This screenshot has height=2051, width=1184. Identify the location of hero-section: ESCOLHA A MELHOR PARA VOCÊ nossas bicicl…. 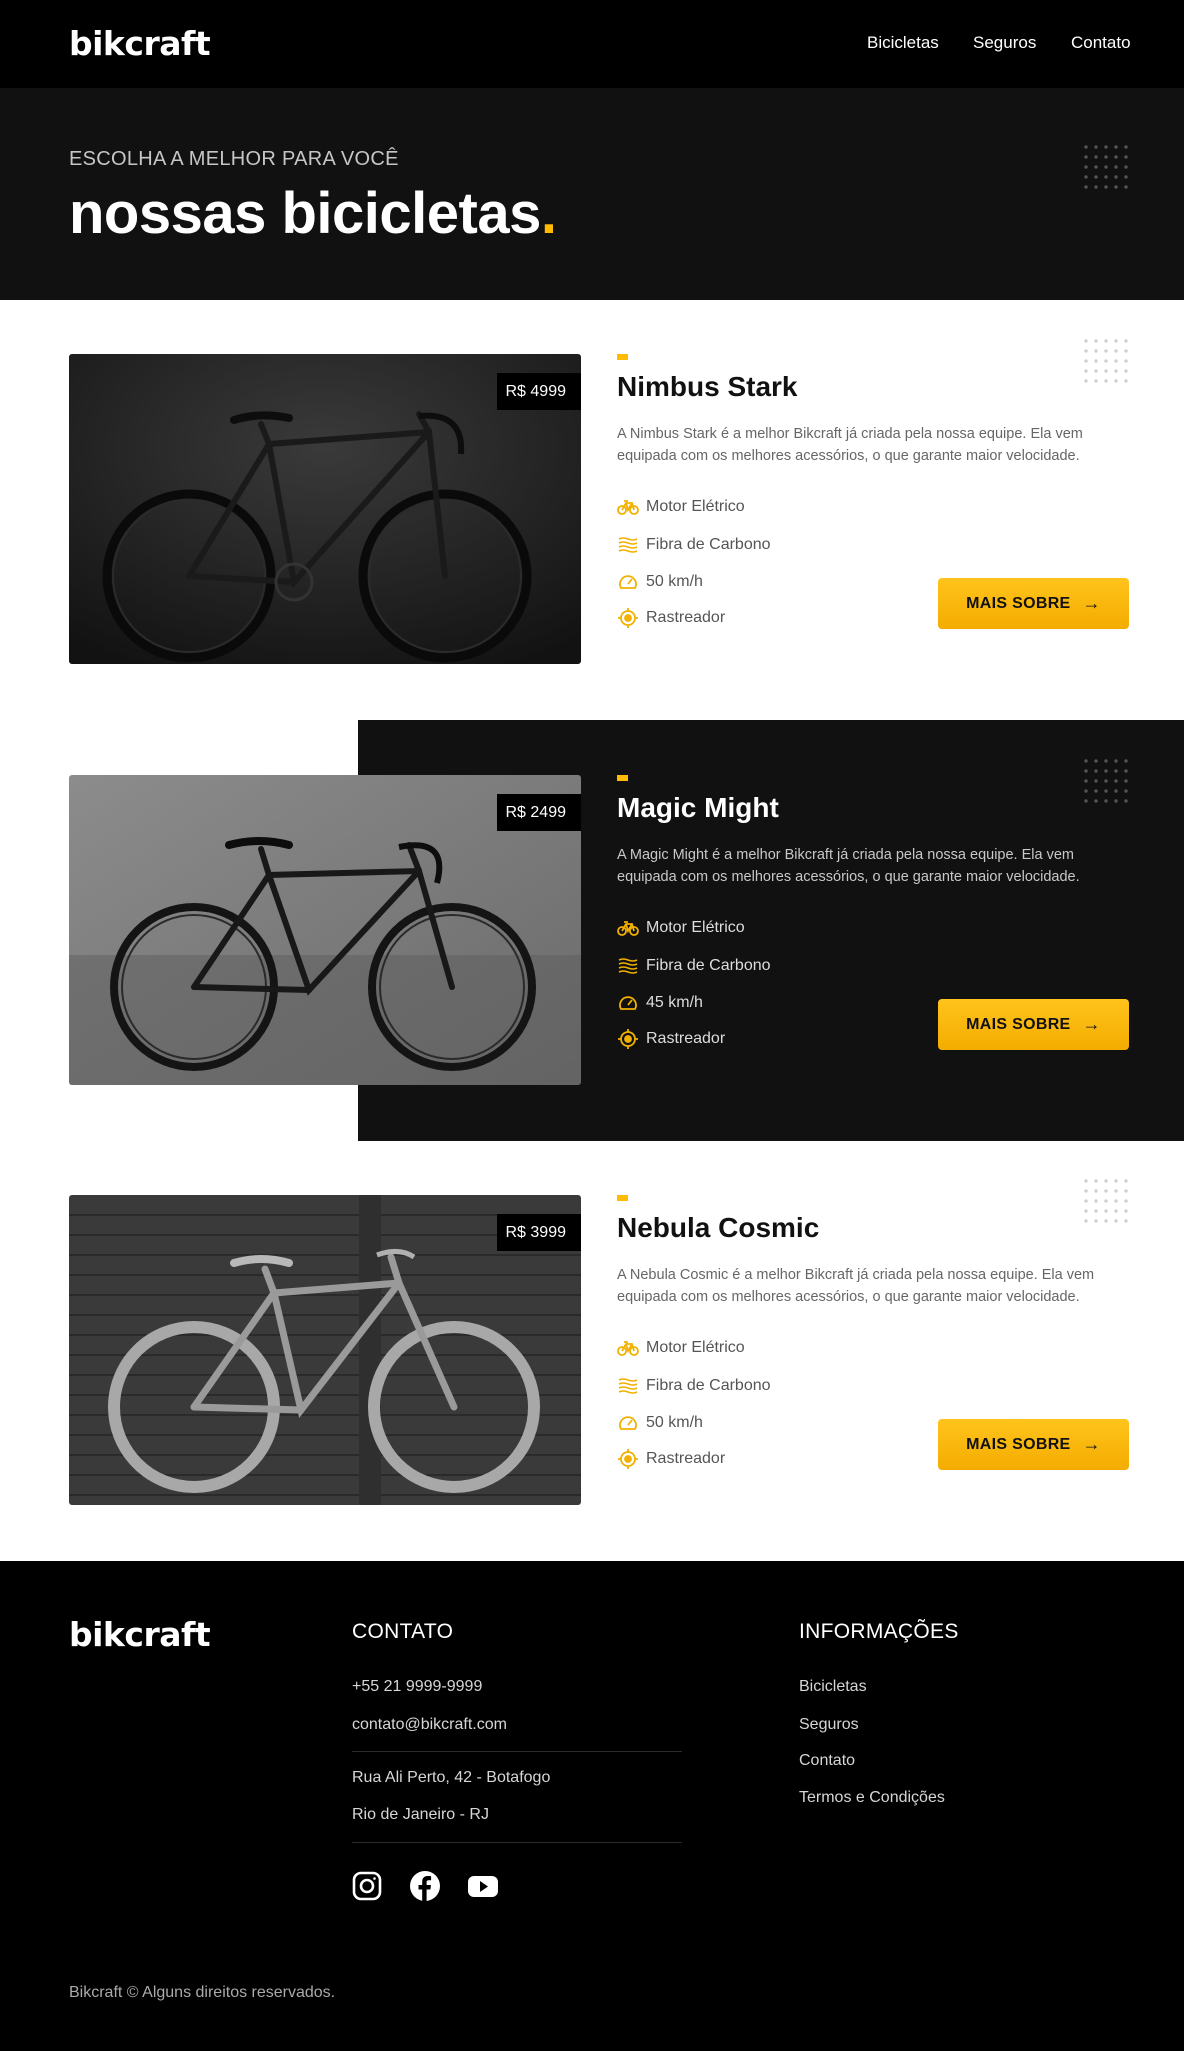
(592, 194).